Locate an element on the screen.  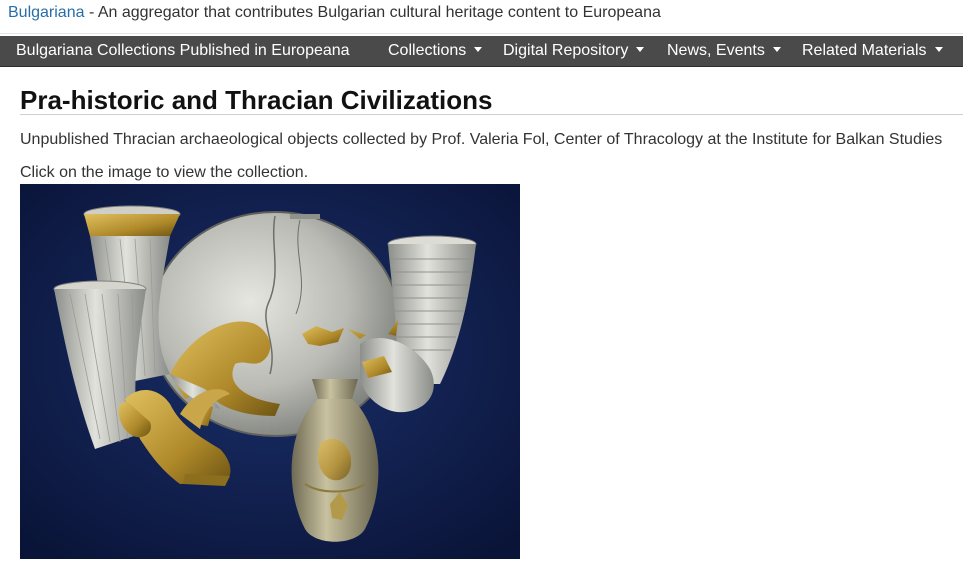
nav-item-news-events: News, Events is located at coordinates (724, 51).